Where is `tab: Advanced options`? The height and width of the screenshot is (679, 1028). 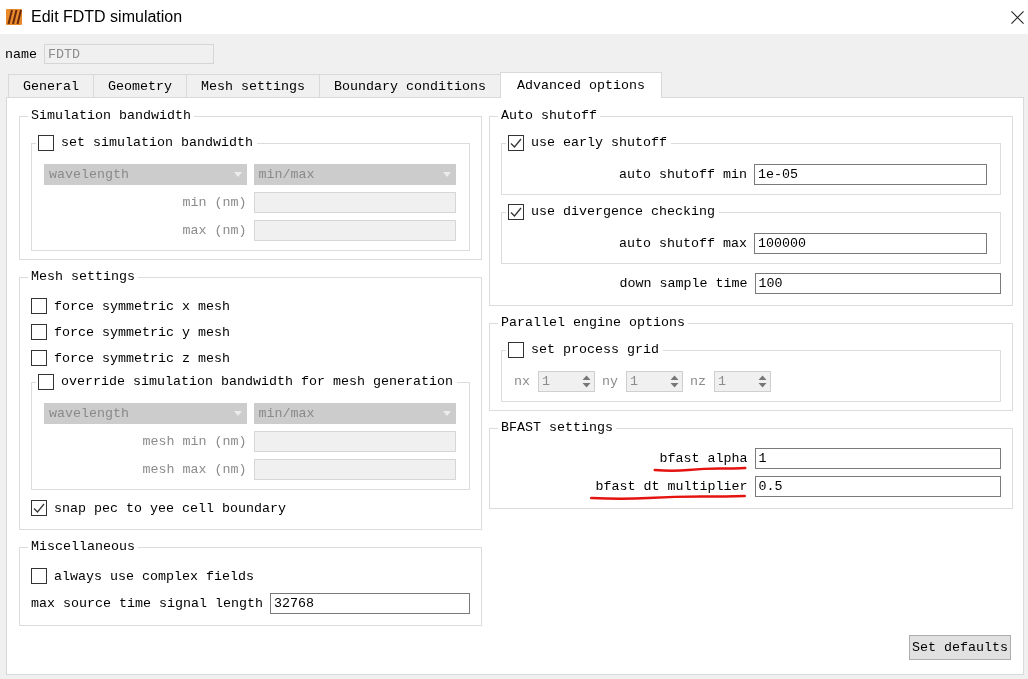 tab: Advanced options is located at coordinates (580, 85).